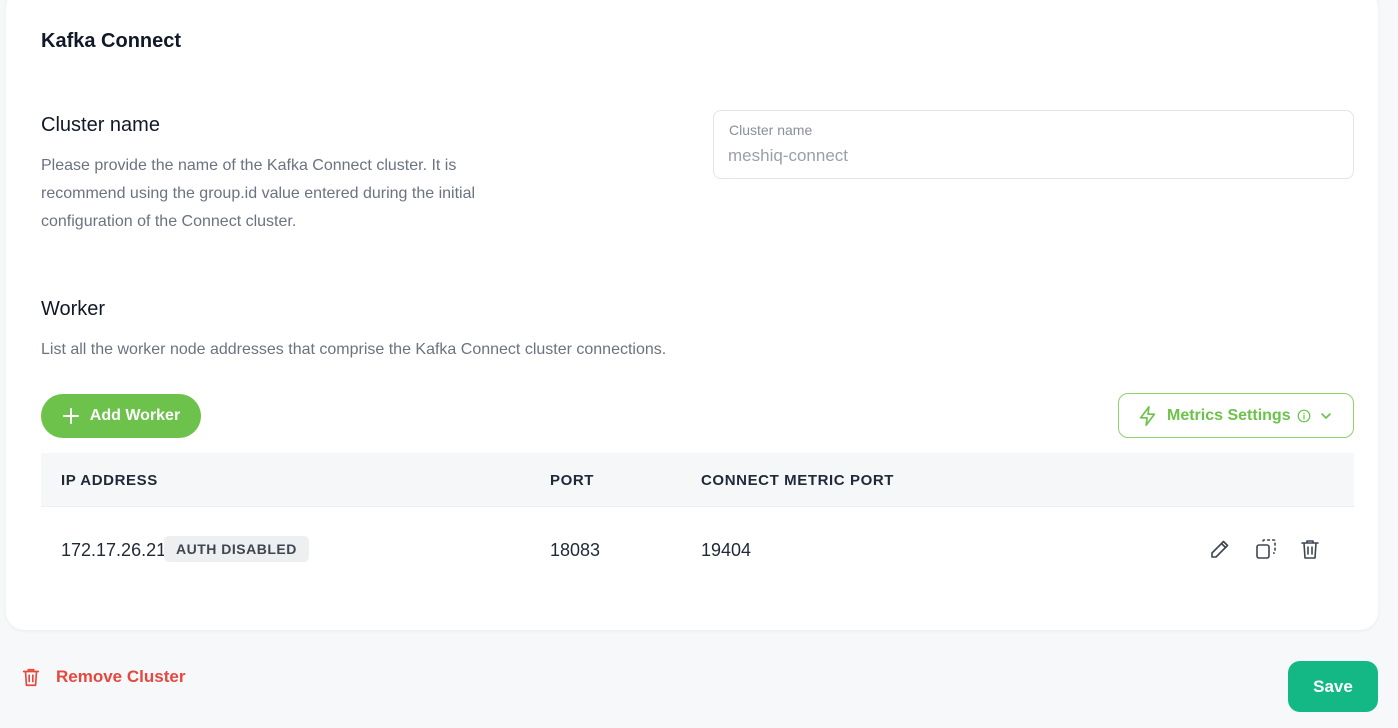 This screenshot has width=1398, height=728. Describe the element at coordinates (771, 130) in the screenshot. I see `cluster-name-field-label: Cluster name` at that location.